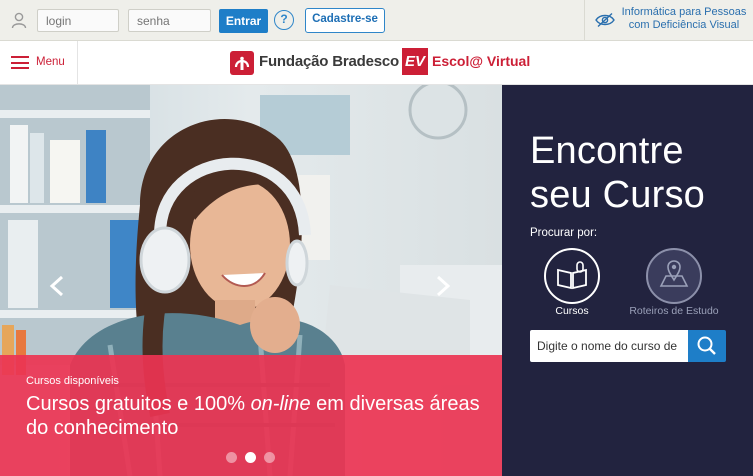 The width and height of the screenshot is (753, 476). I want to click on carousel-dot-active, so click(250, 457).